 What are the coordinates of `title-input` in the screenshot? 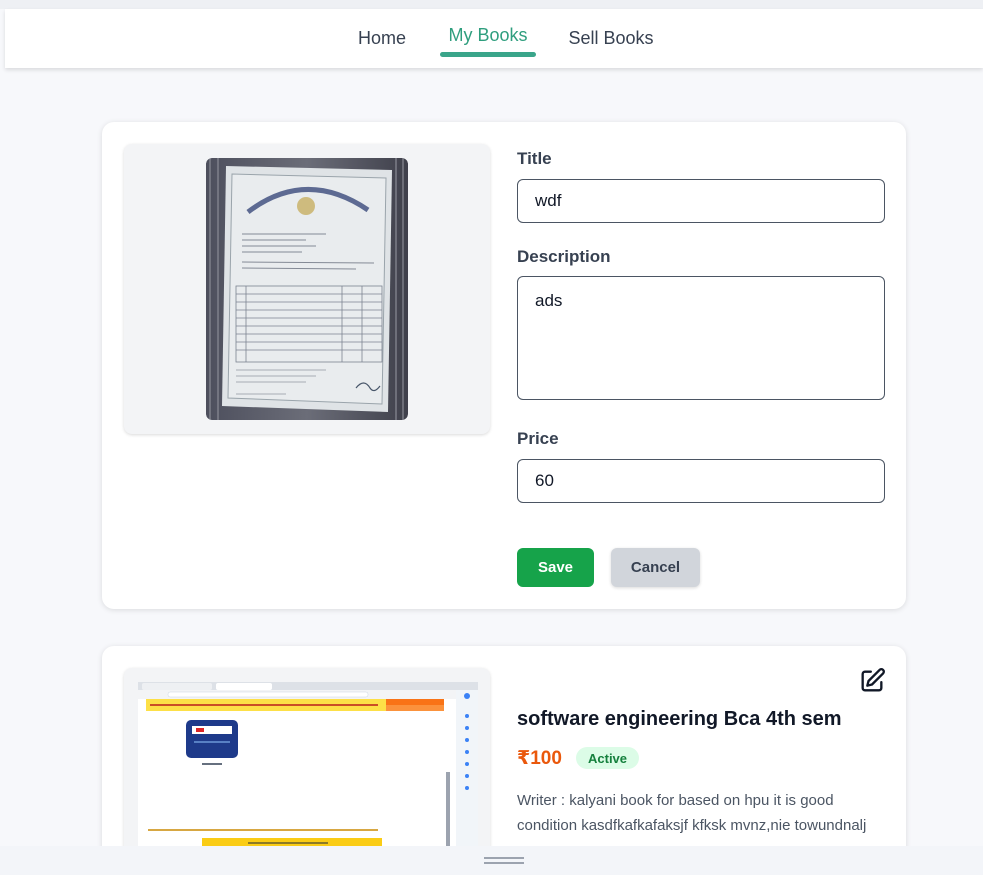 It's located at (701, 201).